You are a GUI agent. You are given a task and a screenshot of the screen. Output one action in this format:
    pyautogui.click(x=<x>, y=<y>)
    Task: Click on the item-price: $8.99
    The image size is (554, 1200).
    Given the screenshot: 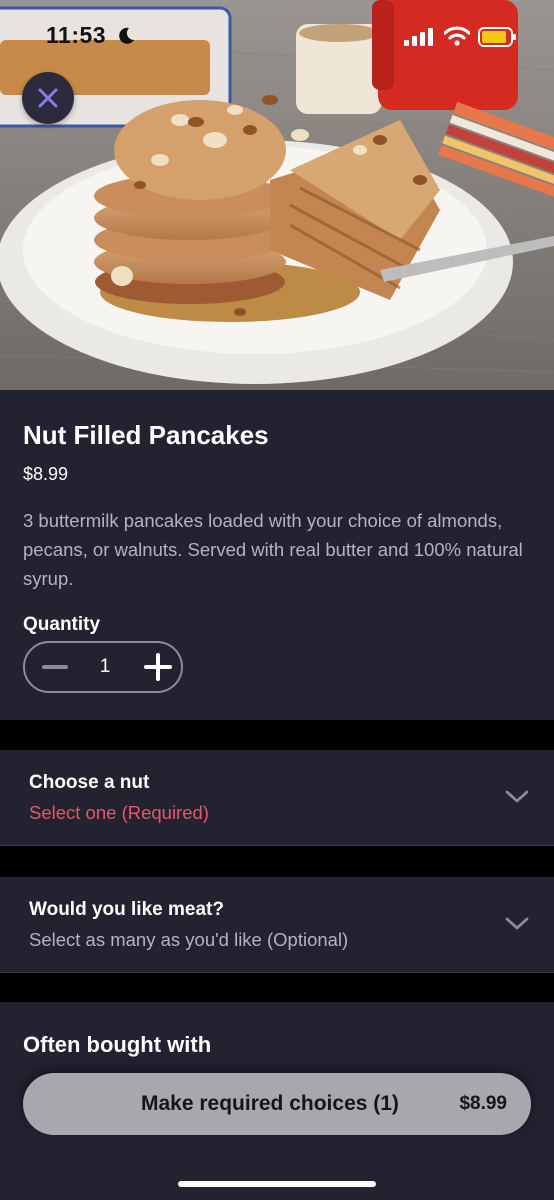 What is the action you would take?
    pyautogui.click(x=46, y=474)
    